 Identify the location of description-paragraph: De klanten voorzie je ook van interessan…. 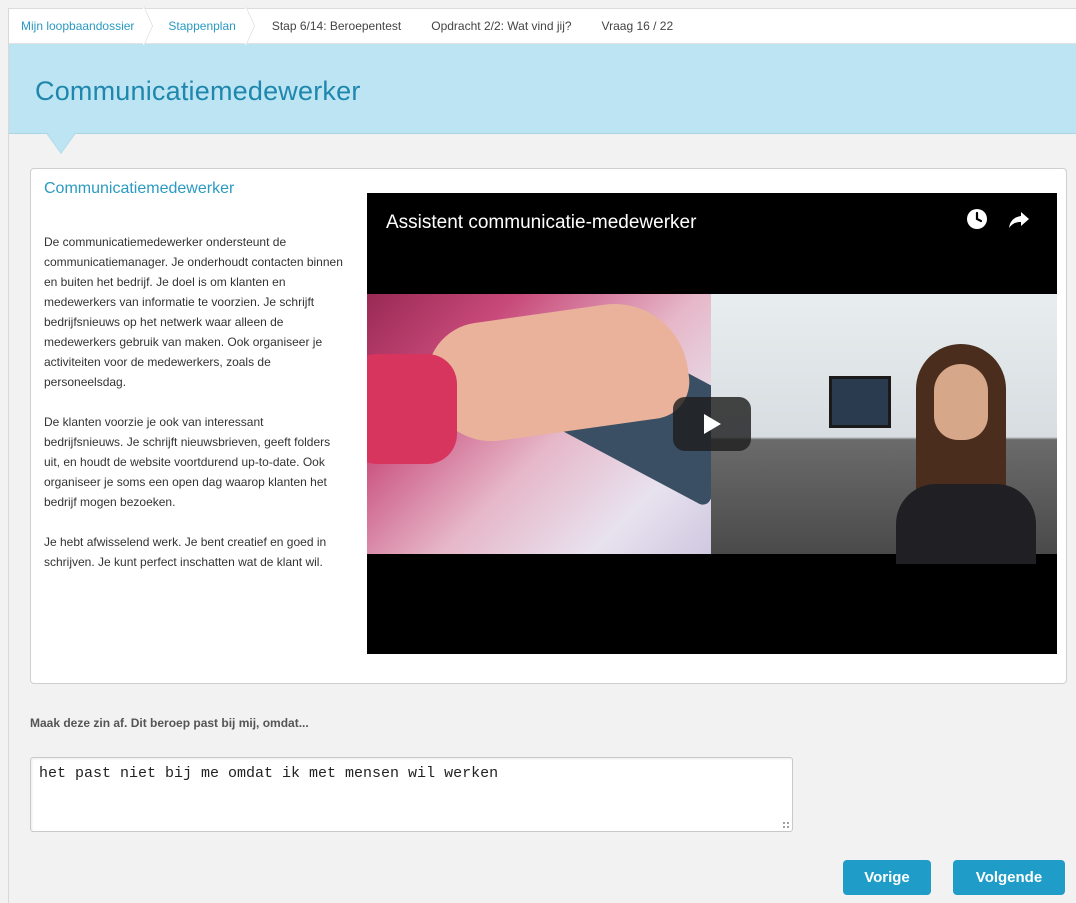
(187, 462).